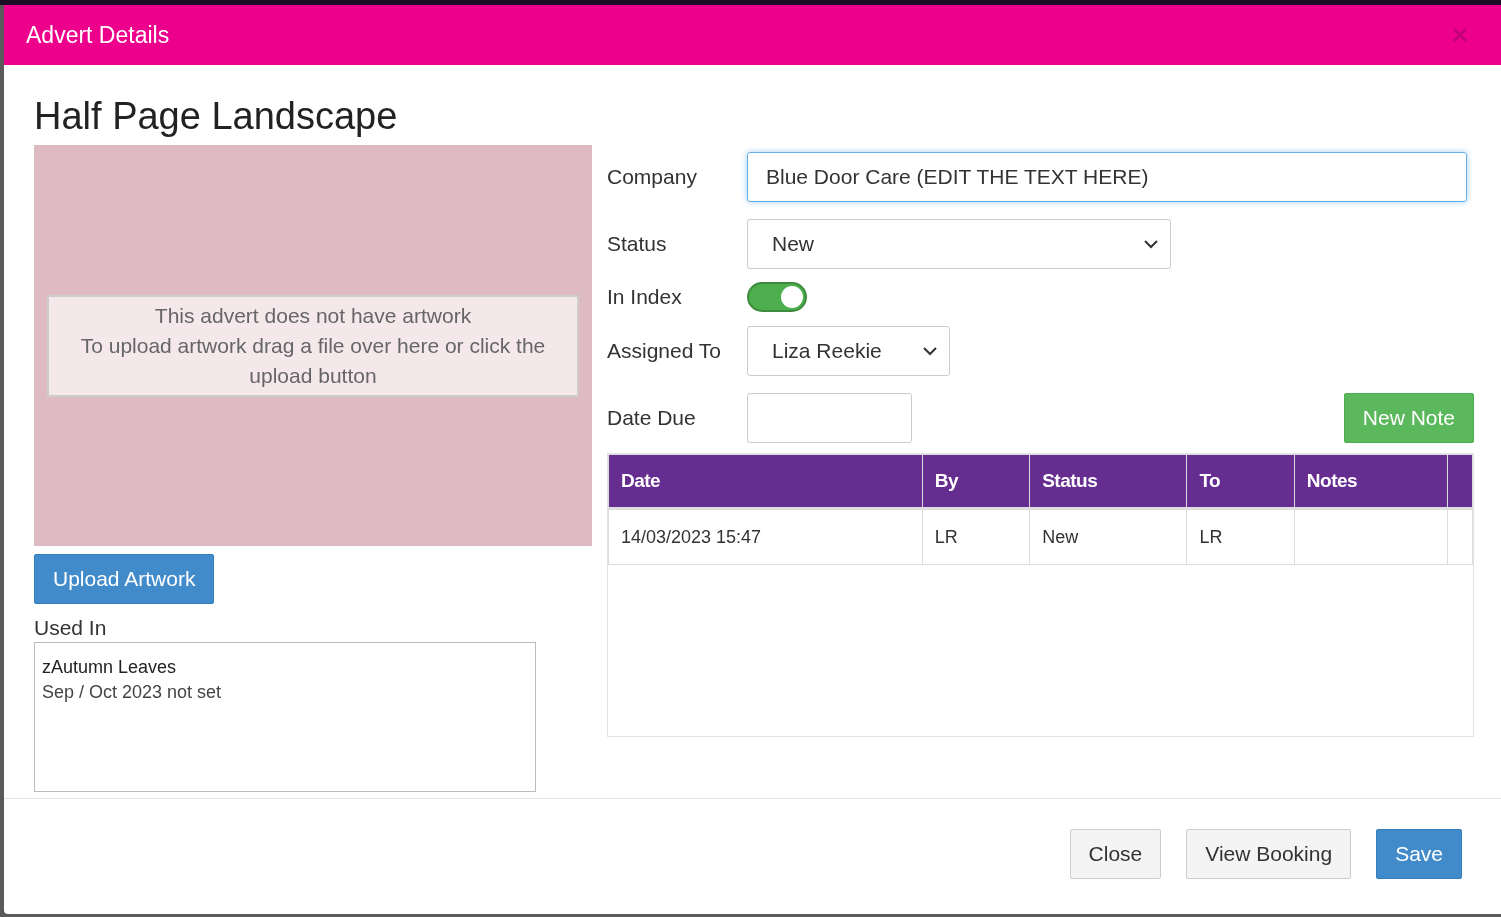 The height and width of the screenshot is (917, 1501). What do you see at coordinates (959, 244) in the screenshot?
I see `dropdown: New` at bounding box center [959, 244].